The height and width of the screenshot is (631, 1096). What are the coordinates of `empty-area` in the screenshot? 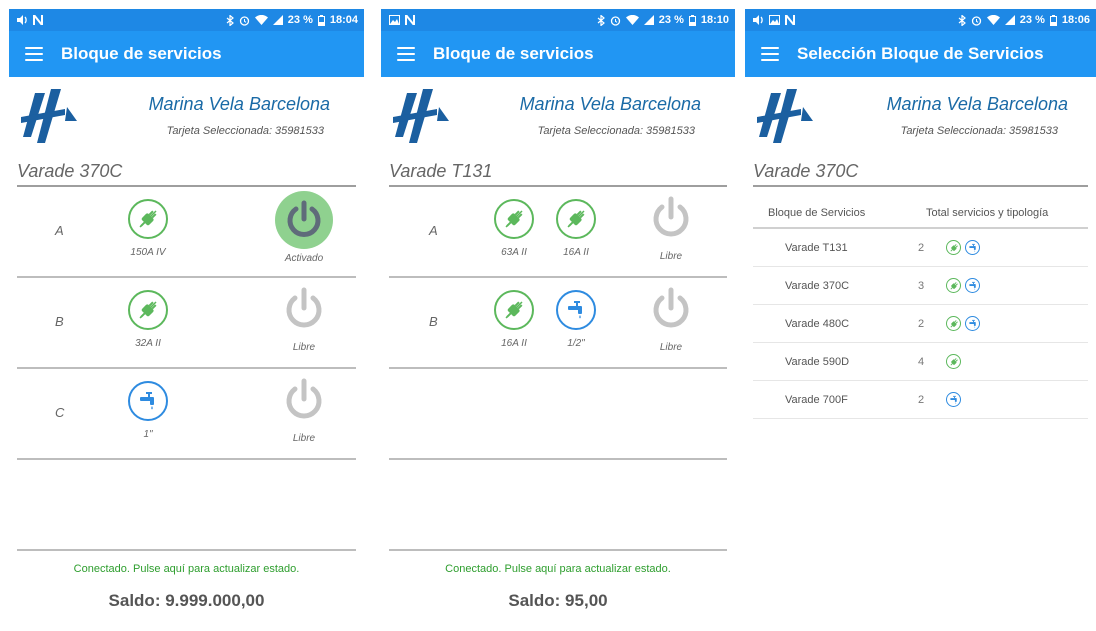 It's located at (558, 505).